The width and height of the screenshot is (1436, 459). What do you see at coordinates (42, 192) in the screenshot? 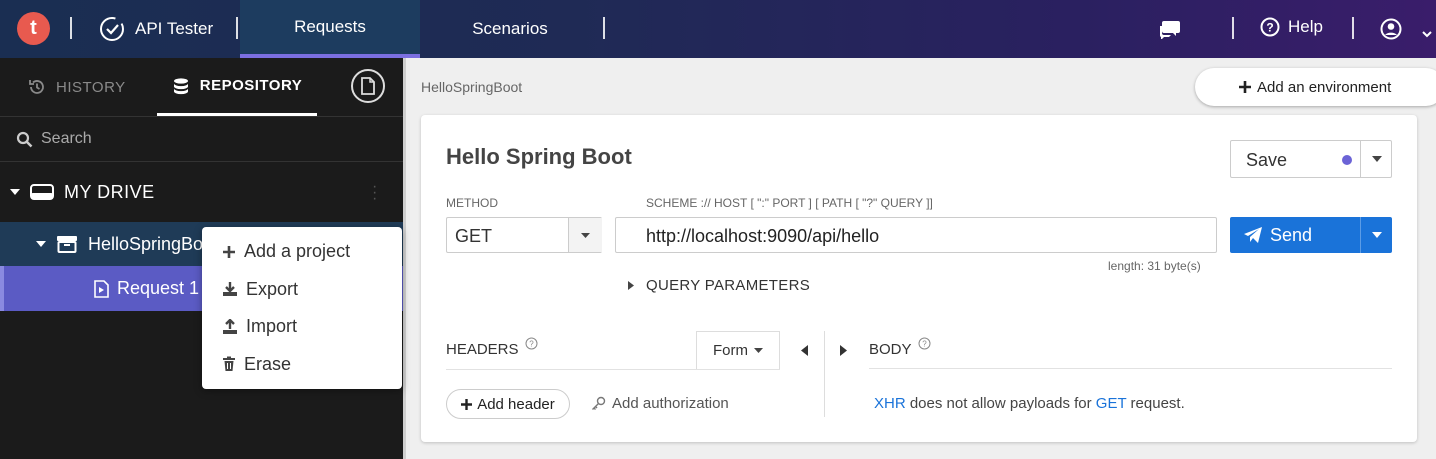
I see `drive-icon` at bounding box center [42, 192].